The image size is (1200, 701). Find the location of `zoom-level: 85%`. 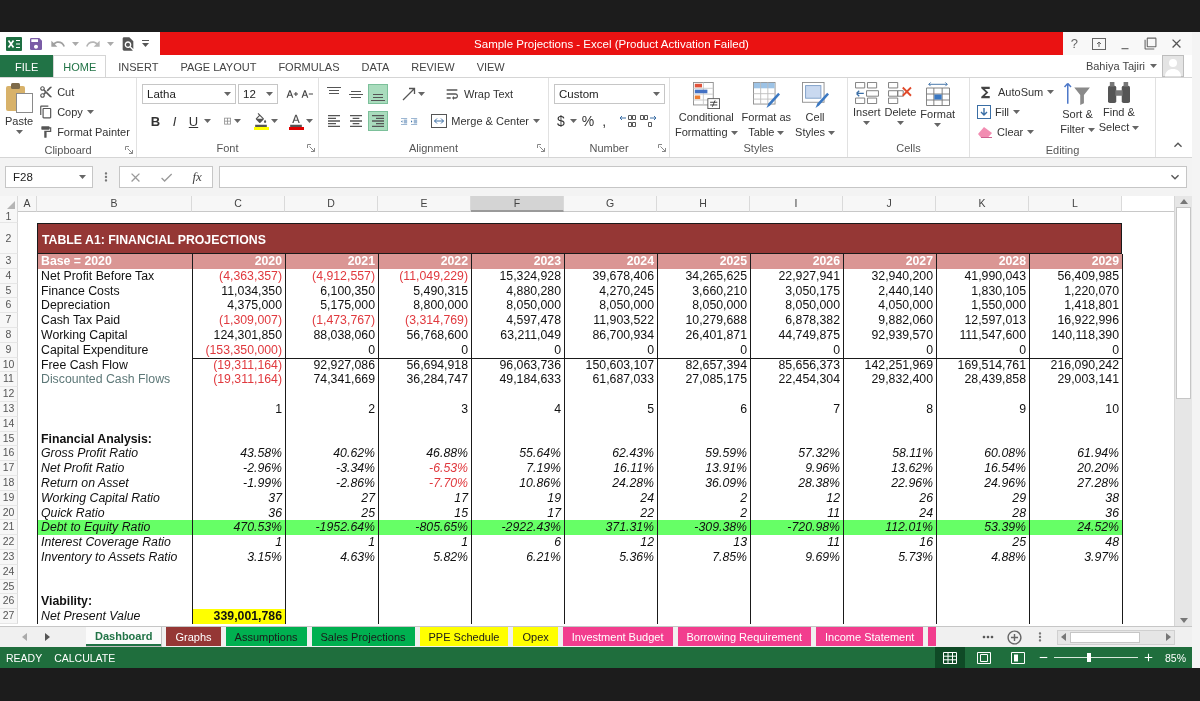

zoom-level: 85% is located at coordinates (1175, 657).